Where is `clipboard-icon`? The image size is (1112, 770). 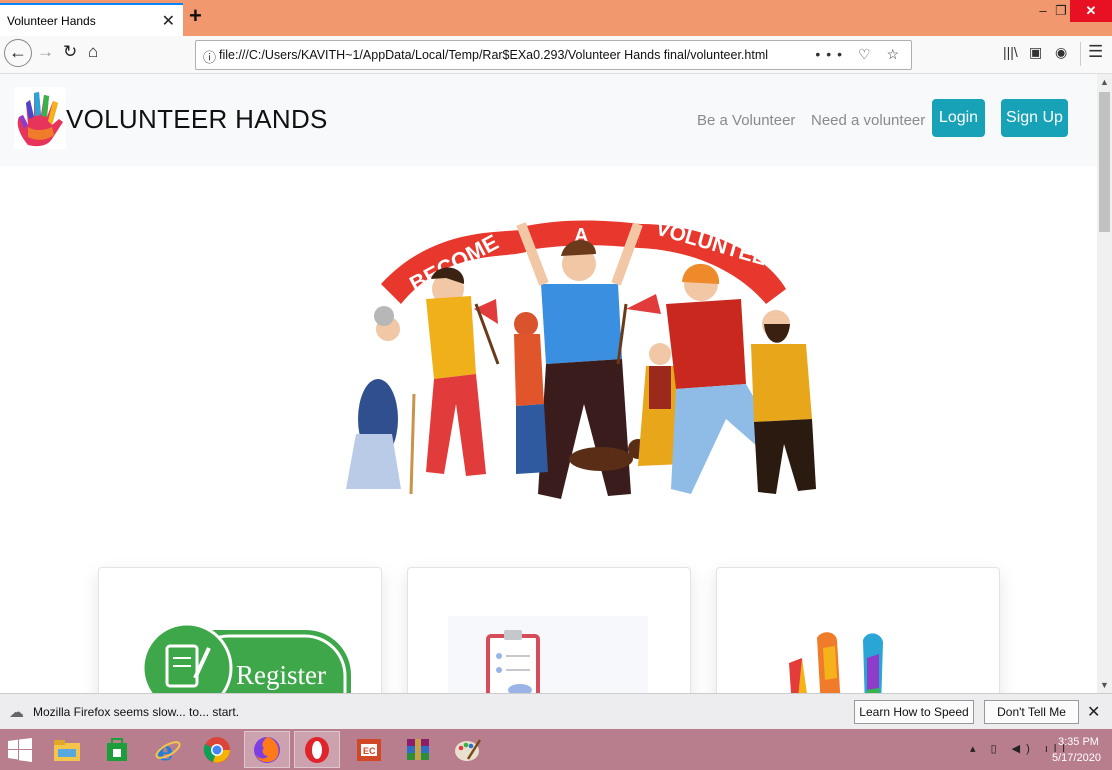 clipboard-icon is located at coordinates (548, 654).